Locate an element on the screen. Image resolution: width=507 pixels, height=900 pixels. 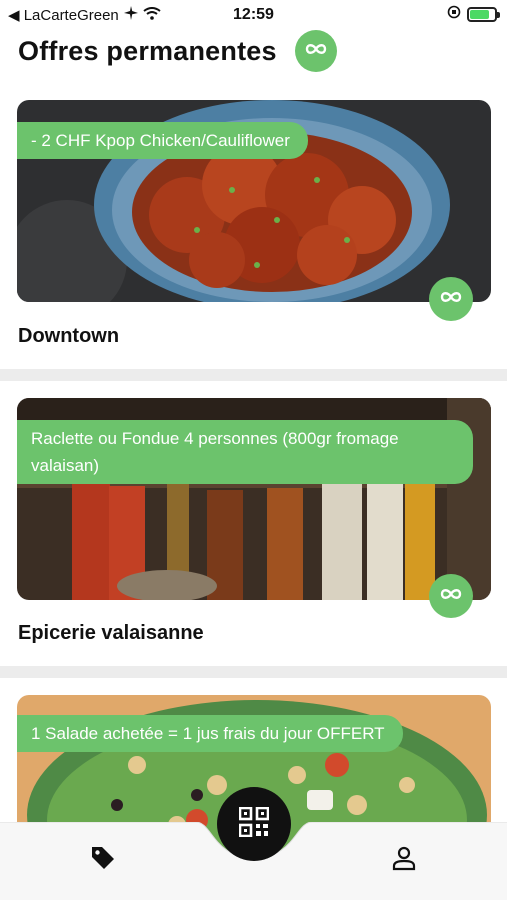
qr-code-icon is located at coordinates (254, 824).